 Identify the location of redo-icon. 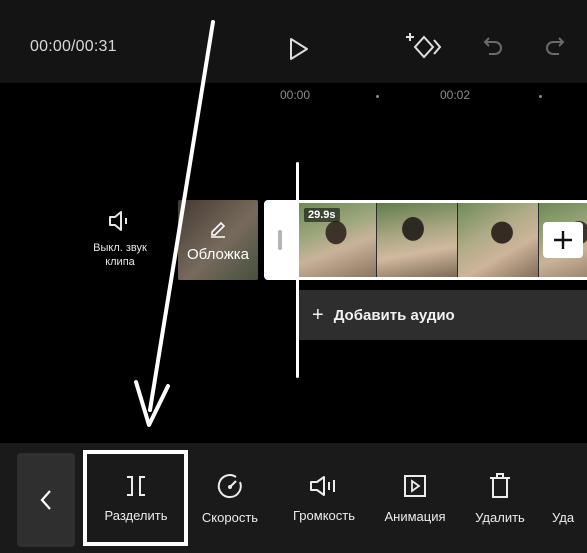
(555, 46).